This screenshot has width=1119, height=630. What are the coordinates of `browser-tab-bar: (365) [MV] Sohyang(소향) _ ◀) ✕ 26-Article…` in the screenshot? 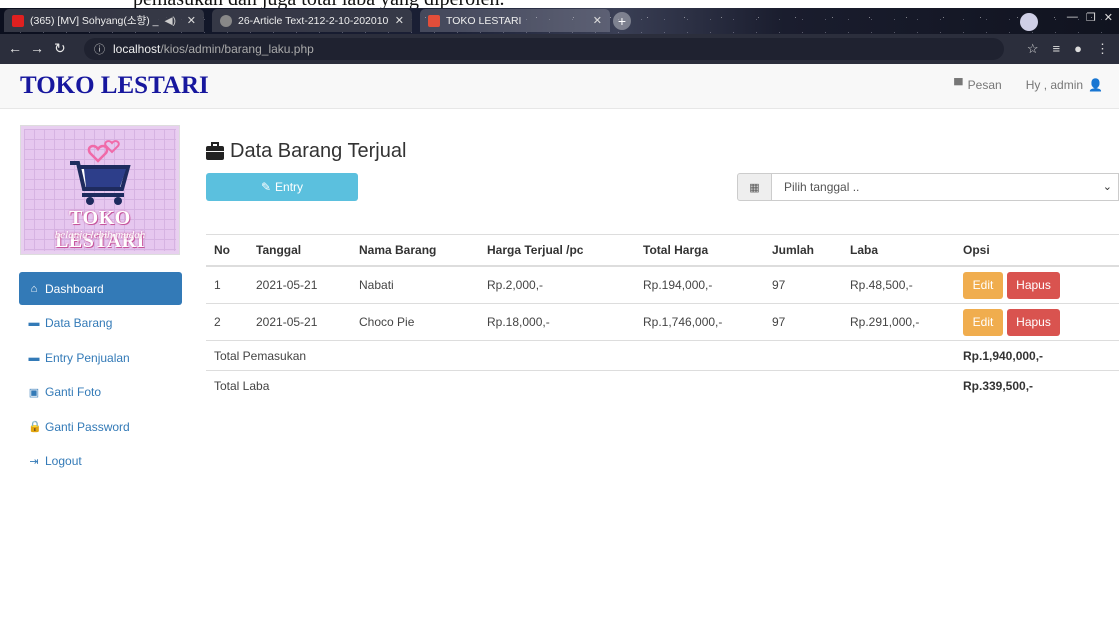 It's located at (559, 21).